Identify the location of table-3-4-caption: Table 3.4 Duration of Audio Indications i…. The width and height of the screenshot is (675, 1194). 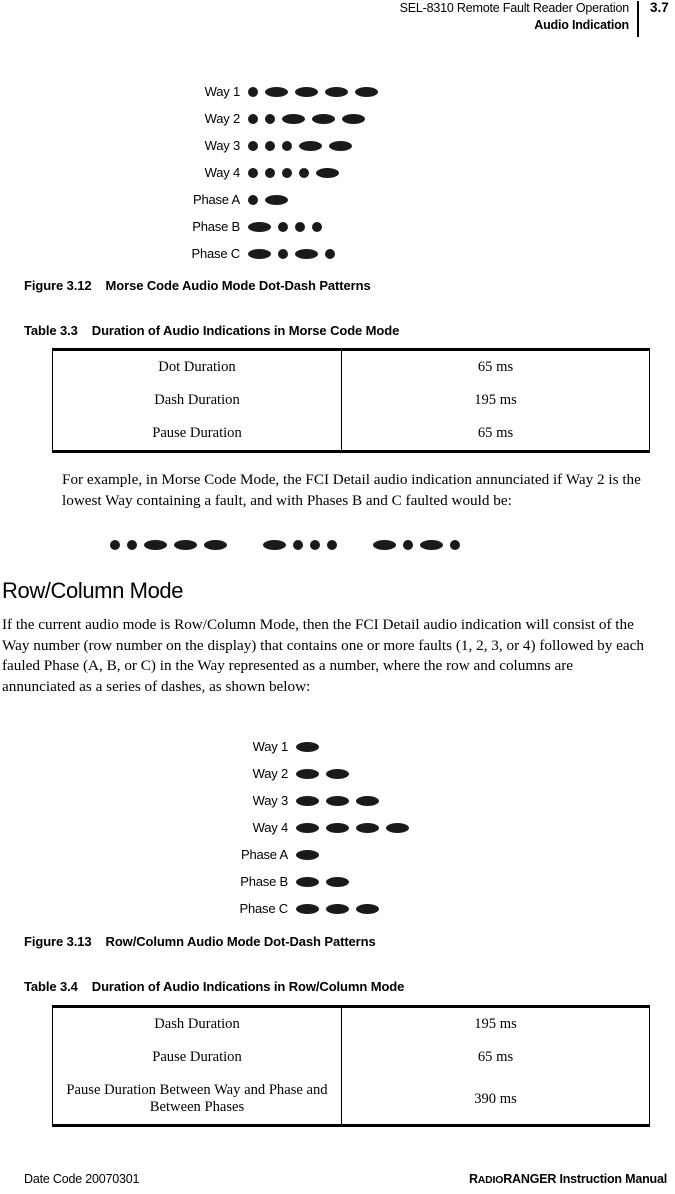
(214, 986).